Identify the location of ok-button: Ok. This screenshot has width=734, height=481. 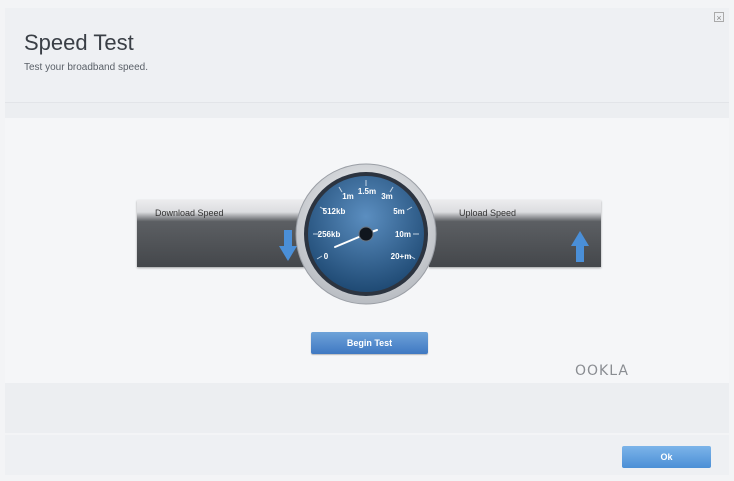
(666, 457).